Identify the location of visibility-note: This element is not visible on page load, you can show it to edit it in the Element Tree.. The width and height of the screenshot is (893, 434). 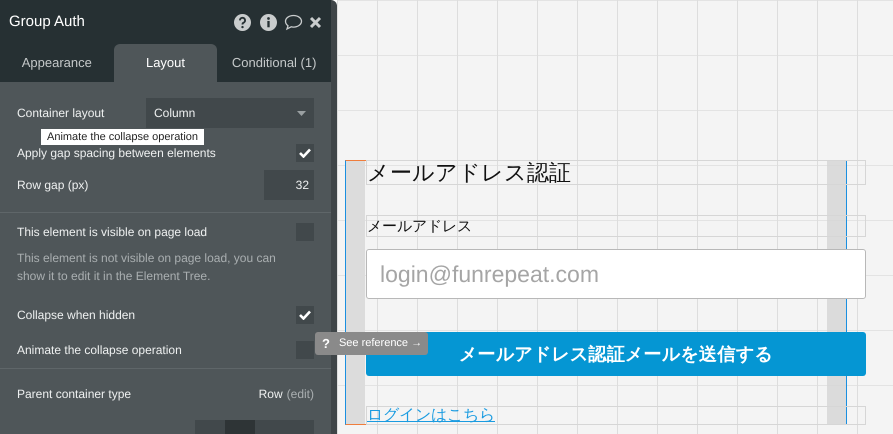
(147, 267).